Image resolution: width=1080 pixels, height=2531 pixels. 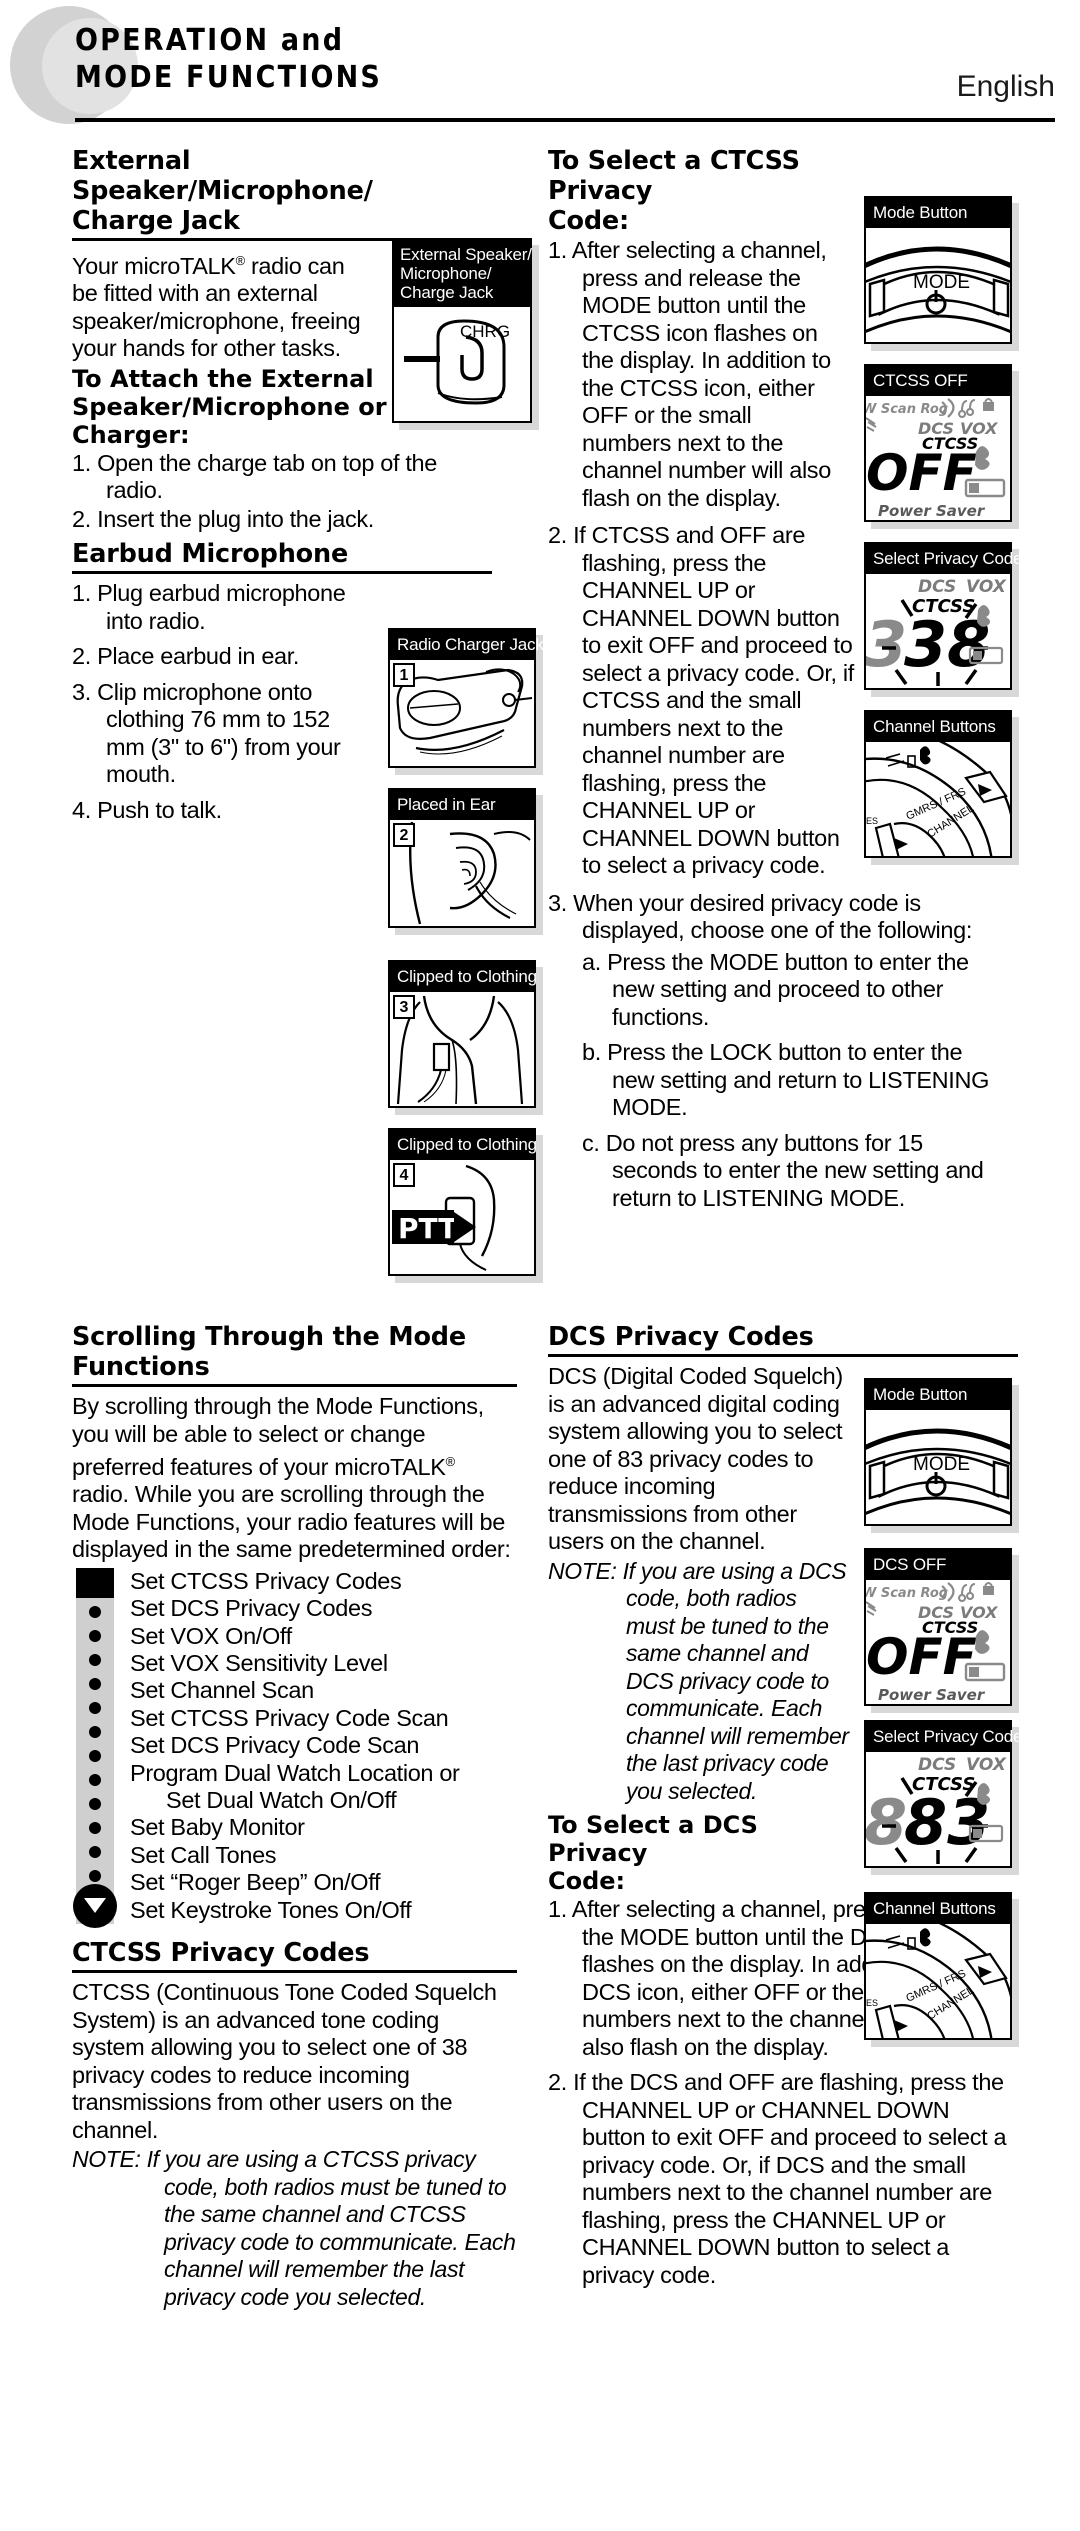 I want to click on section-heading-line1: Scrolling Through the Mode, so click(x=269, y=1337).